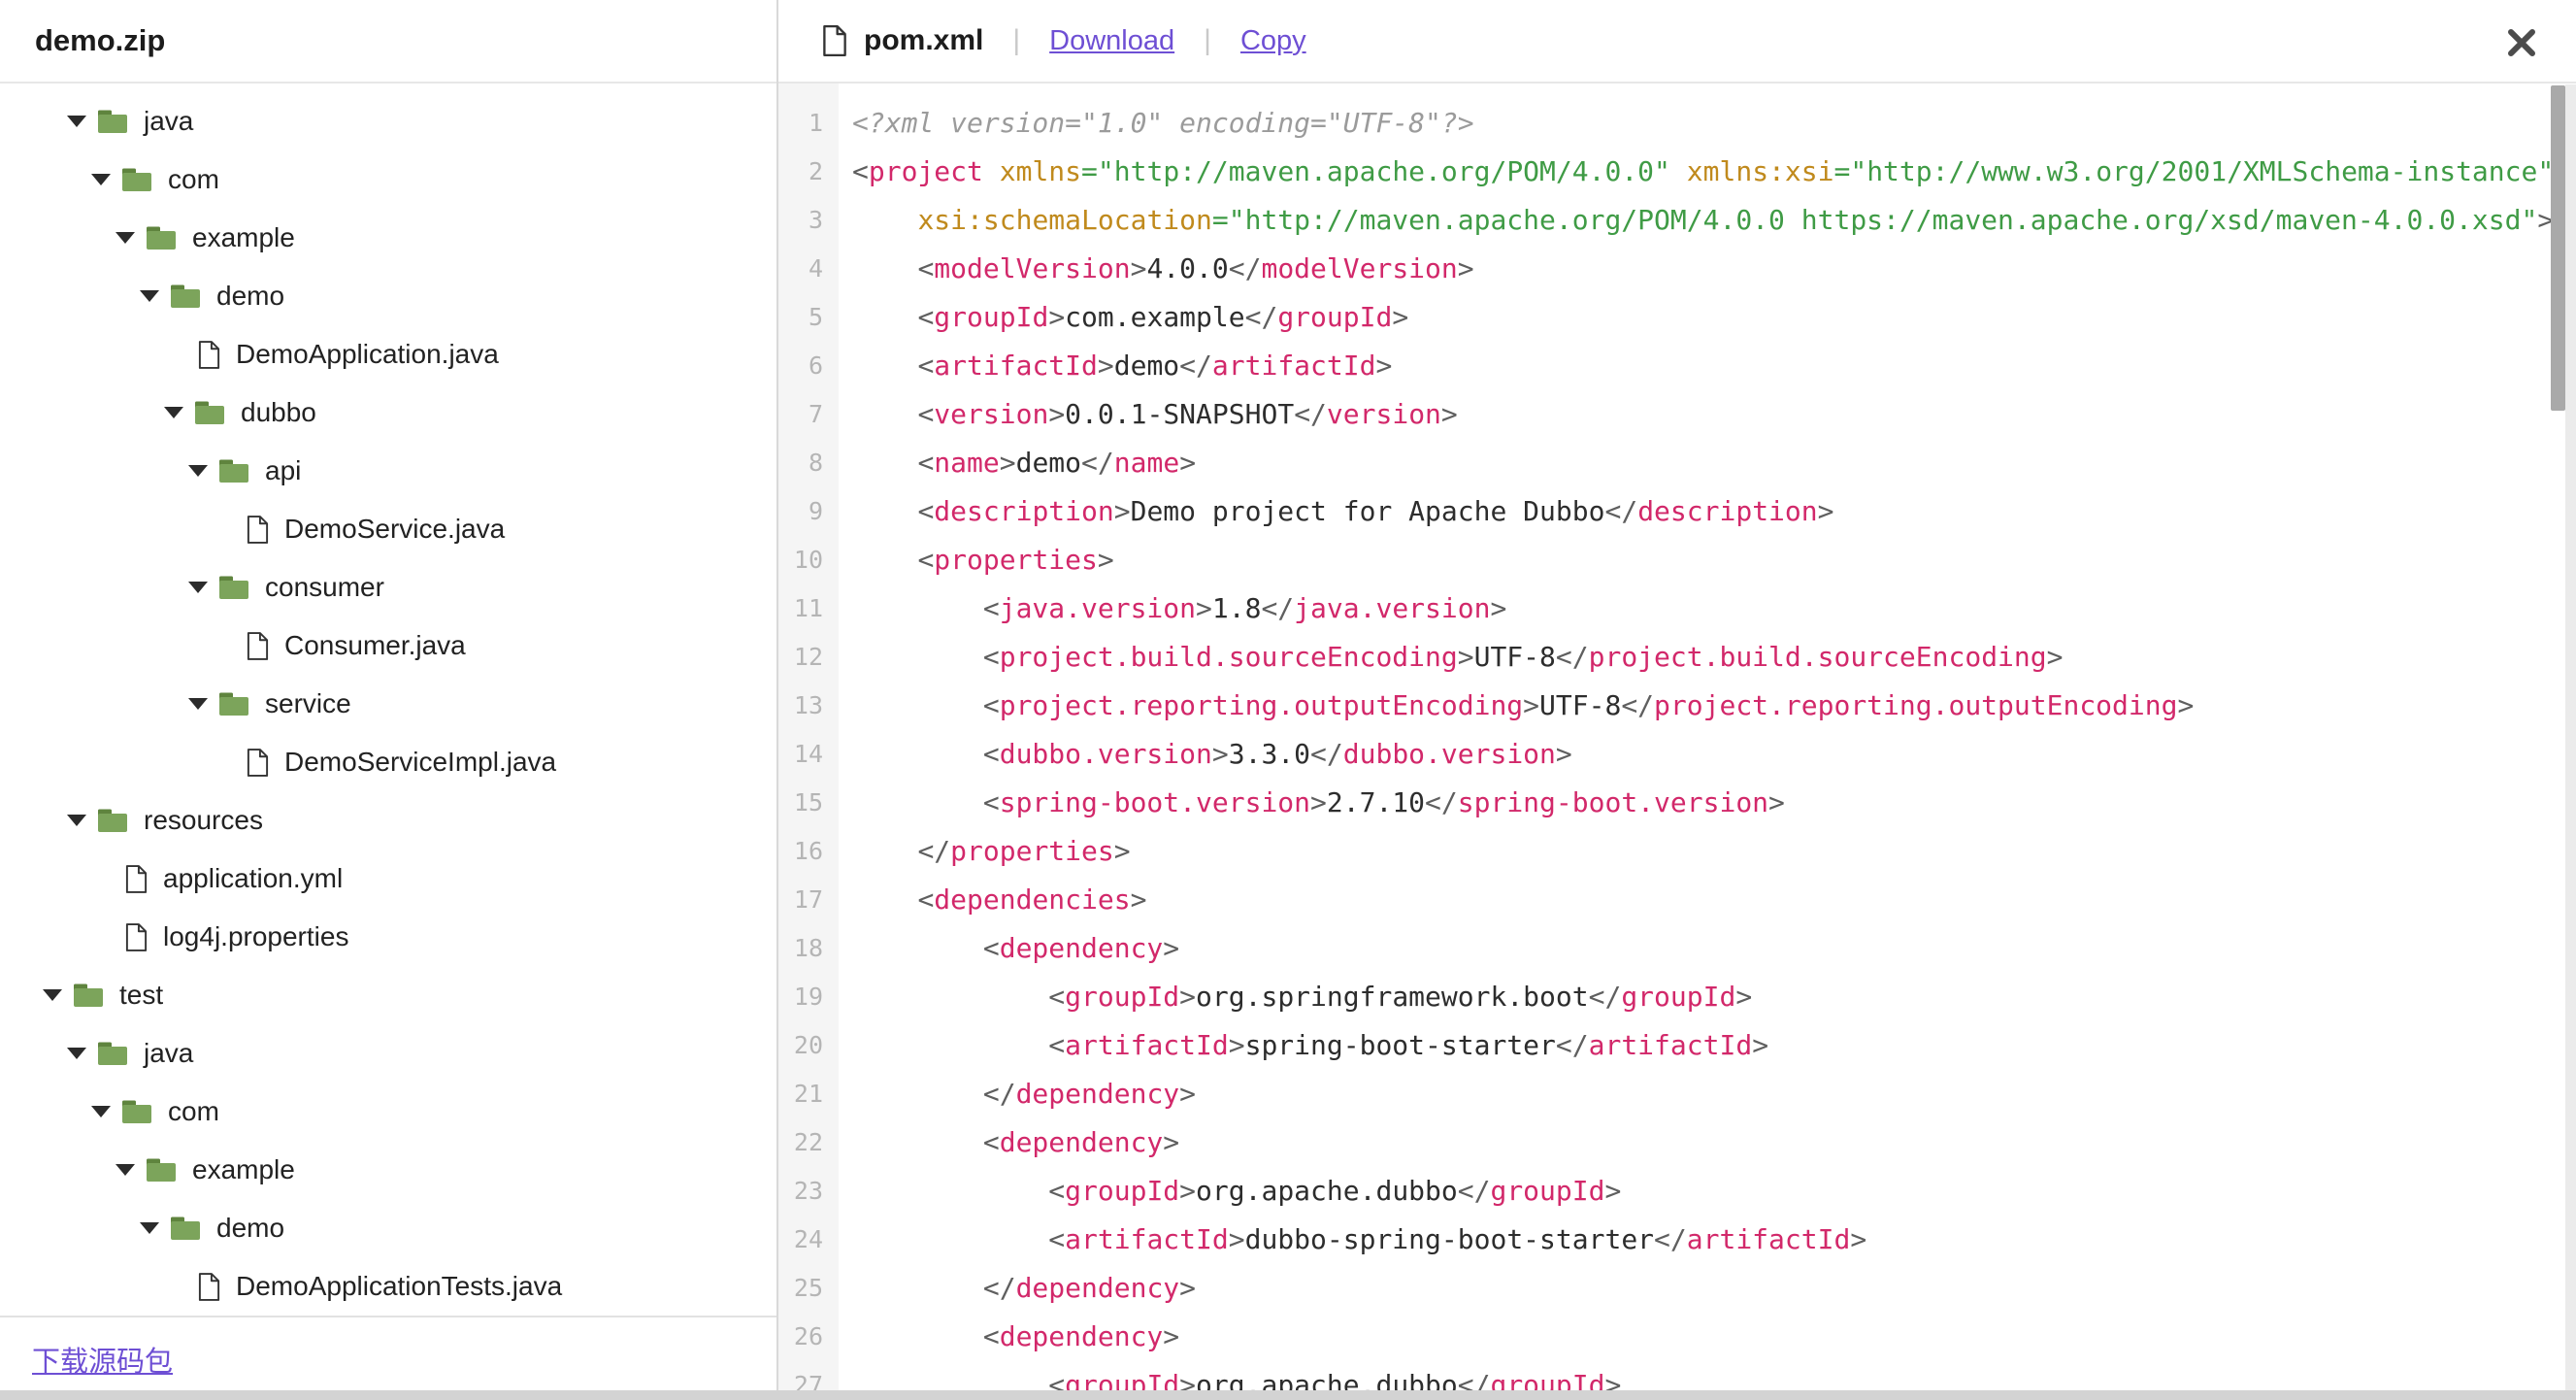 The height and width of the screenshot is (1400, 2576). Describe the element at coordinates (388, 471) in the screenshot. I see `tree-row-api: api` at that location.